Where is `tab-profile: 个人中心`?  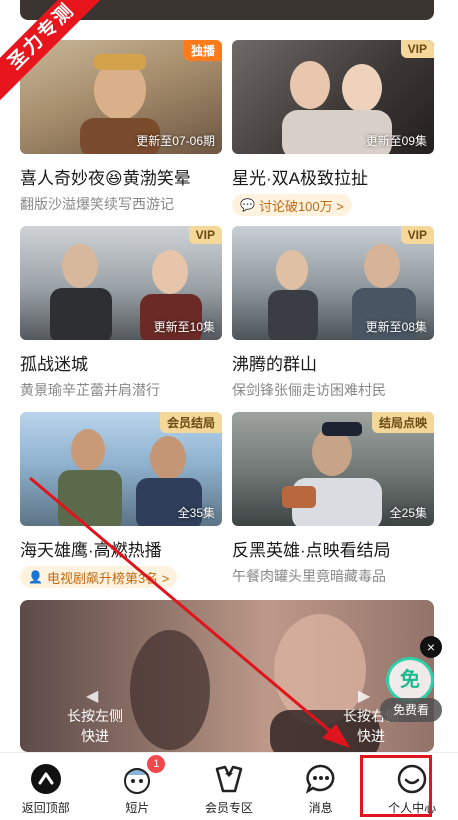 tab-profile: 个人中心 is located at coordinates (412, 786).